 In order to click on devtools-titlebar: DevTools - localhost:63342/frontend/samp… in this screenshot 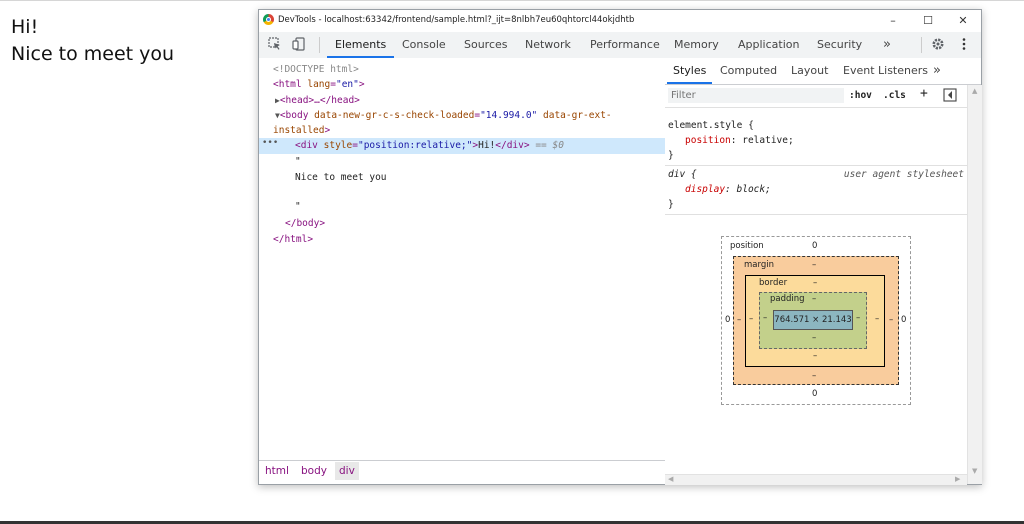, I will do `click(620, 20)`.